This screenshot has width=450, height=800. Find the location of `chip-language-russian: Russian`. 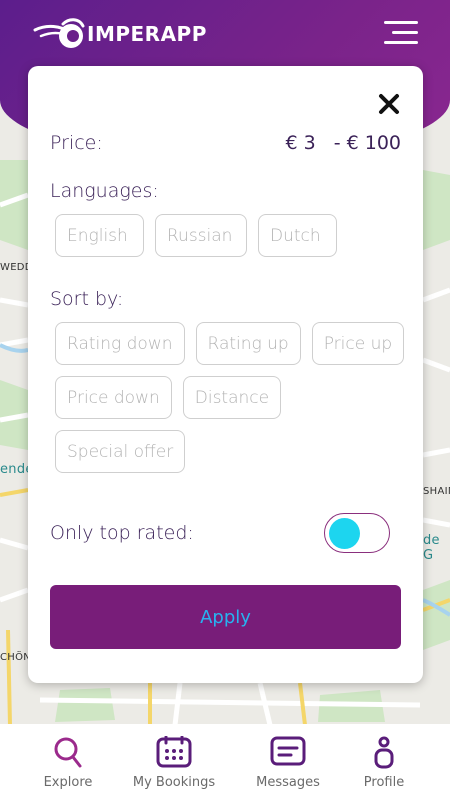

chip-language-russian: Russian is located at coordinates (201, 235).